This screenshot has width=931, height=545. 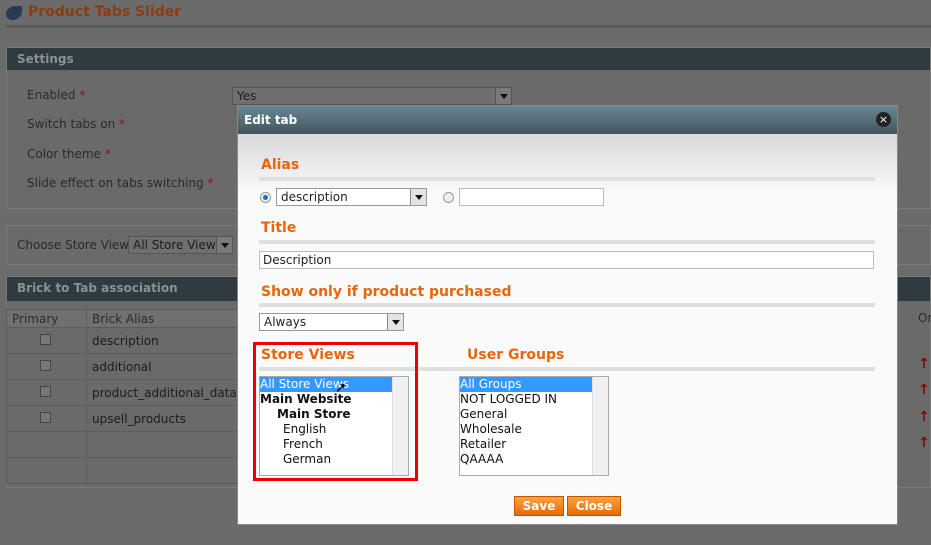 I want to click on user-groups-label: User Groups, so click(x=516, y=355).